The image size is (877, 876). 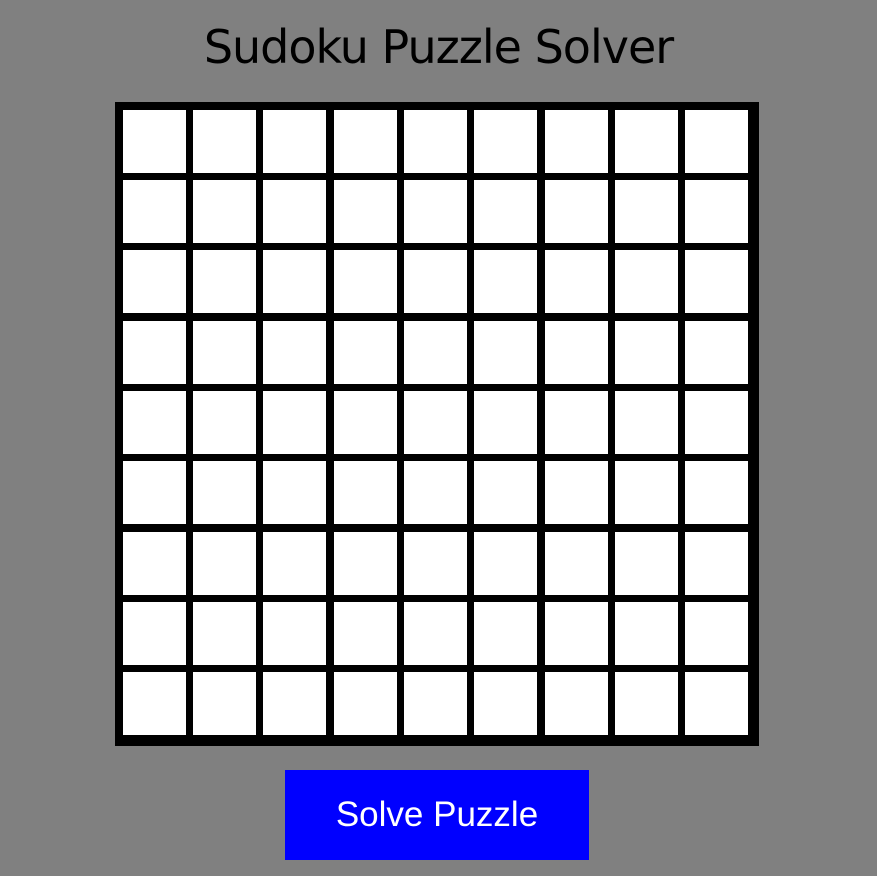 I want to click on sudoku-cell-r8-c4, so click(x=365, y=633).